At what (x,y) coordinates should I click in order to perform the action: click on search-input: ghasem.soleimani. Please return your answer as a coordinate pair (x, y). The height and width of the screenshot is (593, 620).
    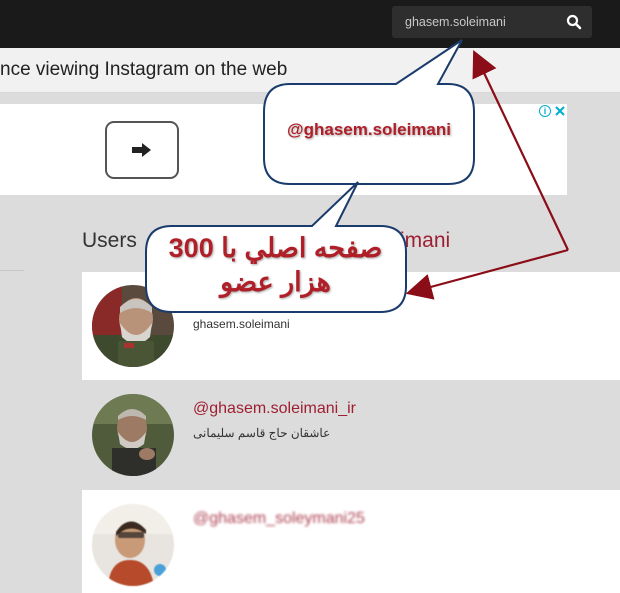
    Looking at the image, I should click on (492, 22).